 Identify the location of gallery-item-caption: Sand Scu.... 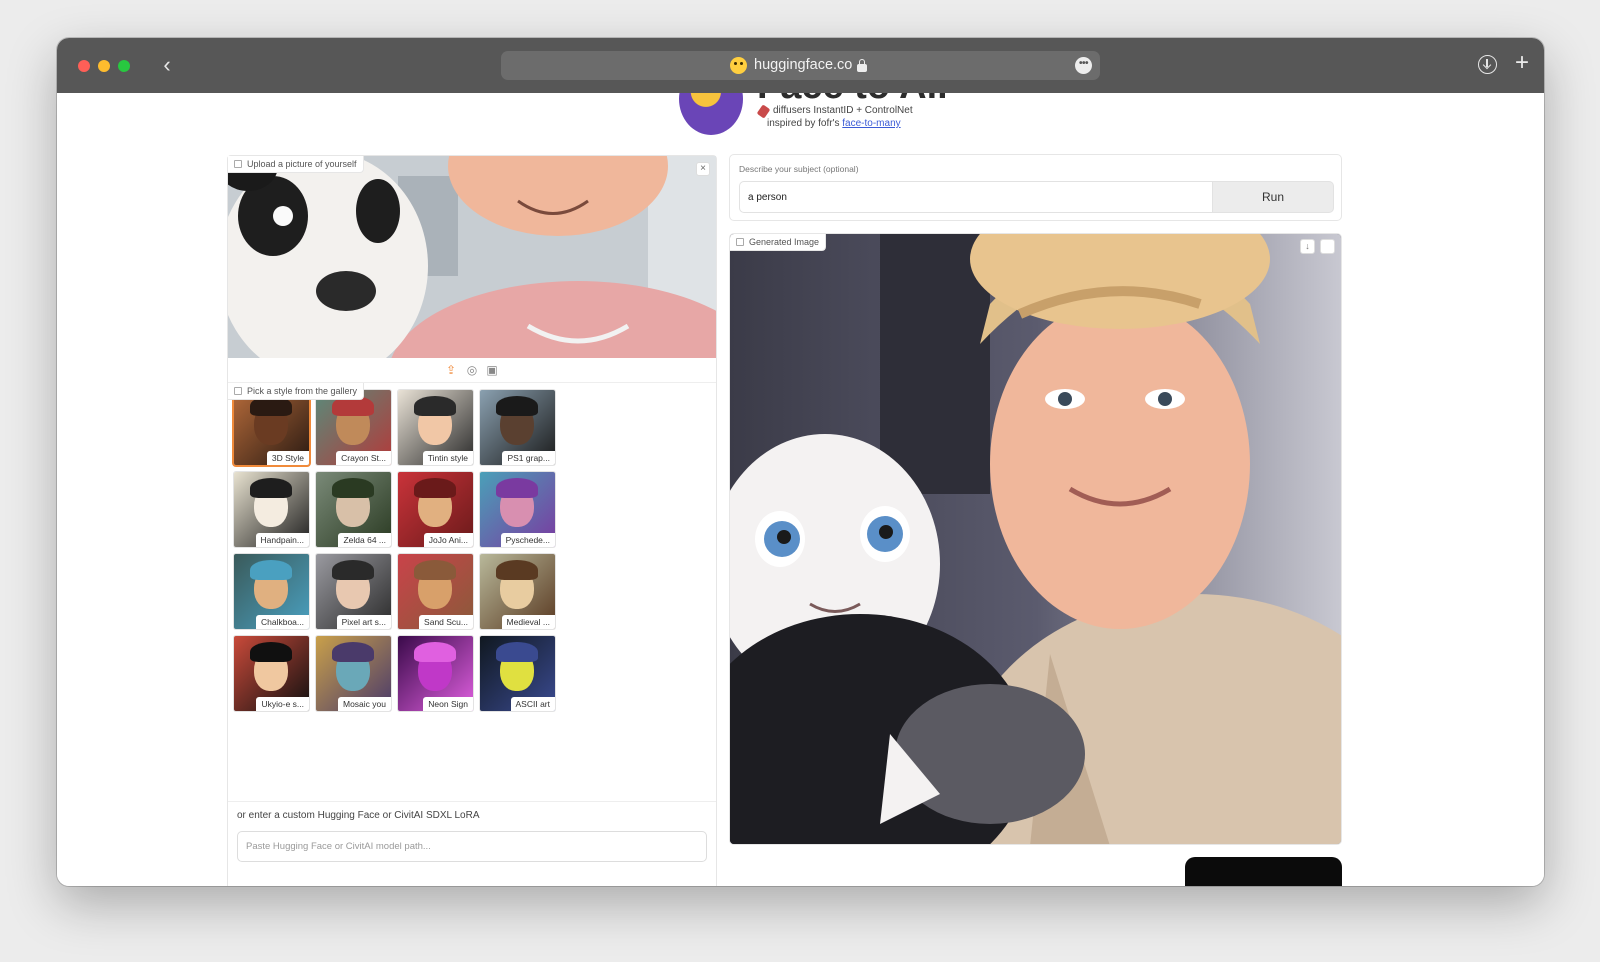
(446, 622).